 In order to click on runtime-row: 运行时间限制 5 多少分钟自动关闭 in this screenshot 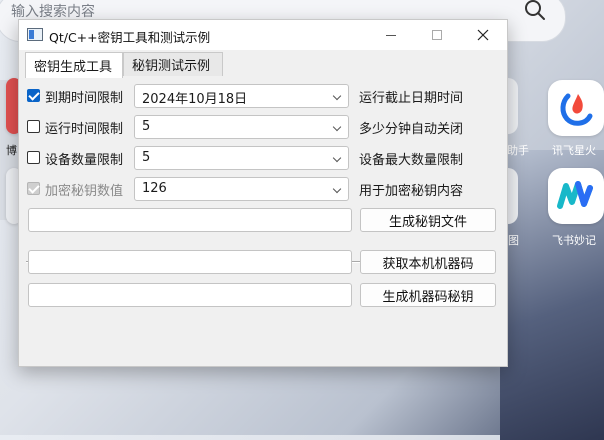, I will do `click(263, 127)`.